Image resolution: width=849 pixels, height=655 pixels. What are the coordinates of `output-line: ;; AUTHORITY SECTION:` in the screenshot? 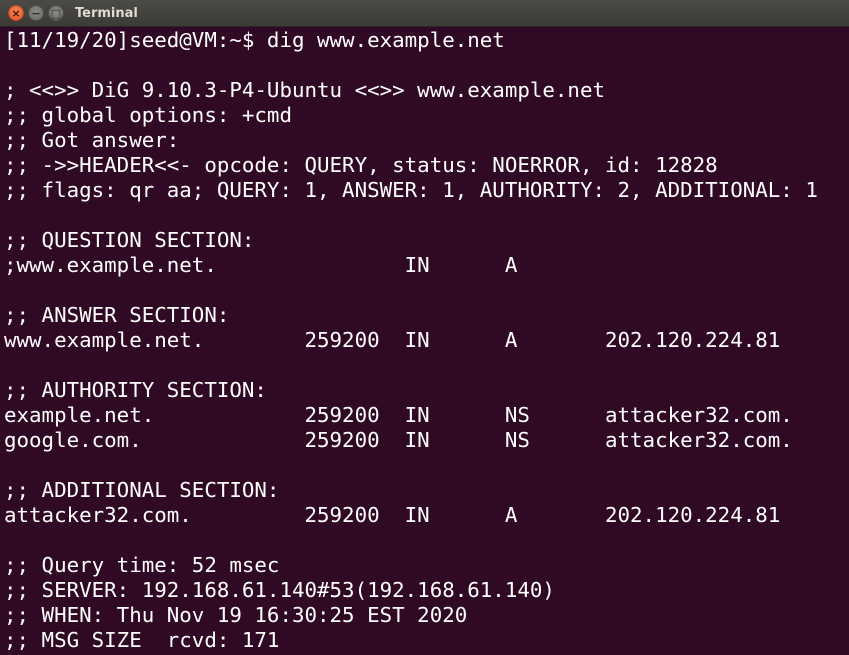 It's located at (135, 390).